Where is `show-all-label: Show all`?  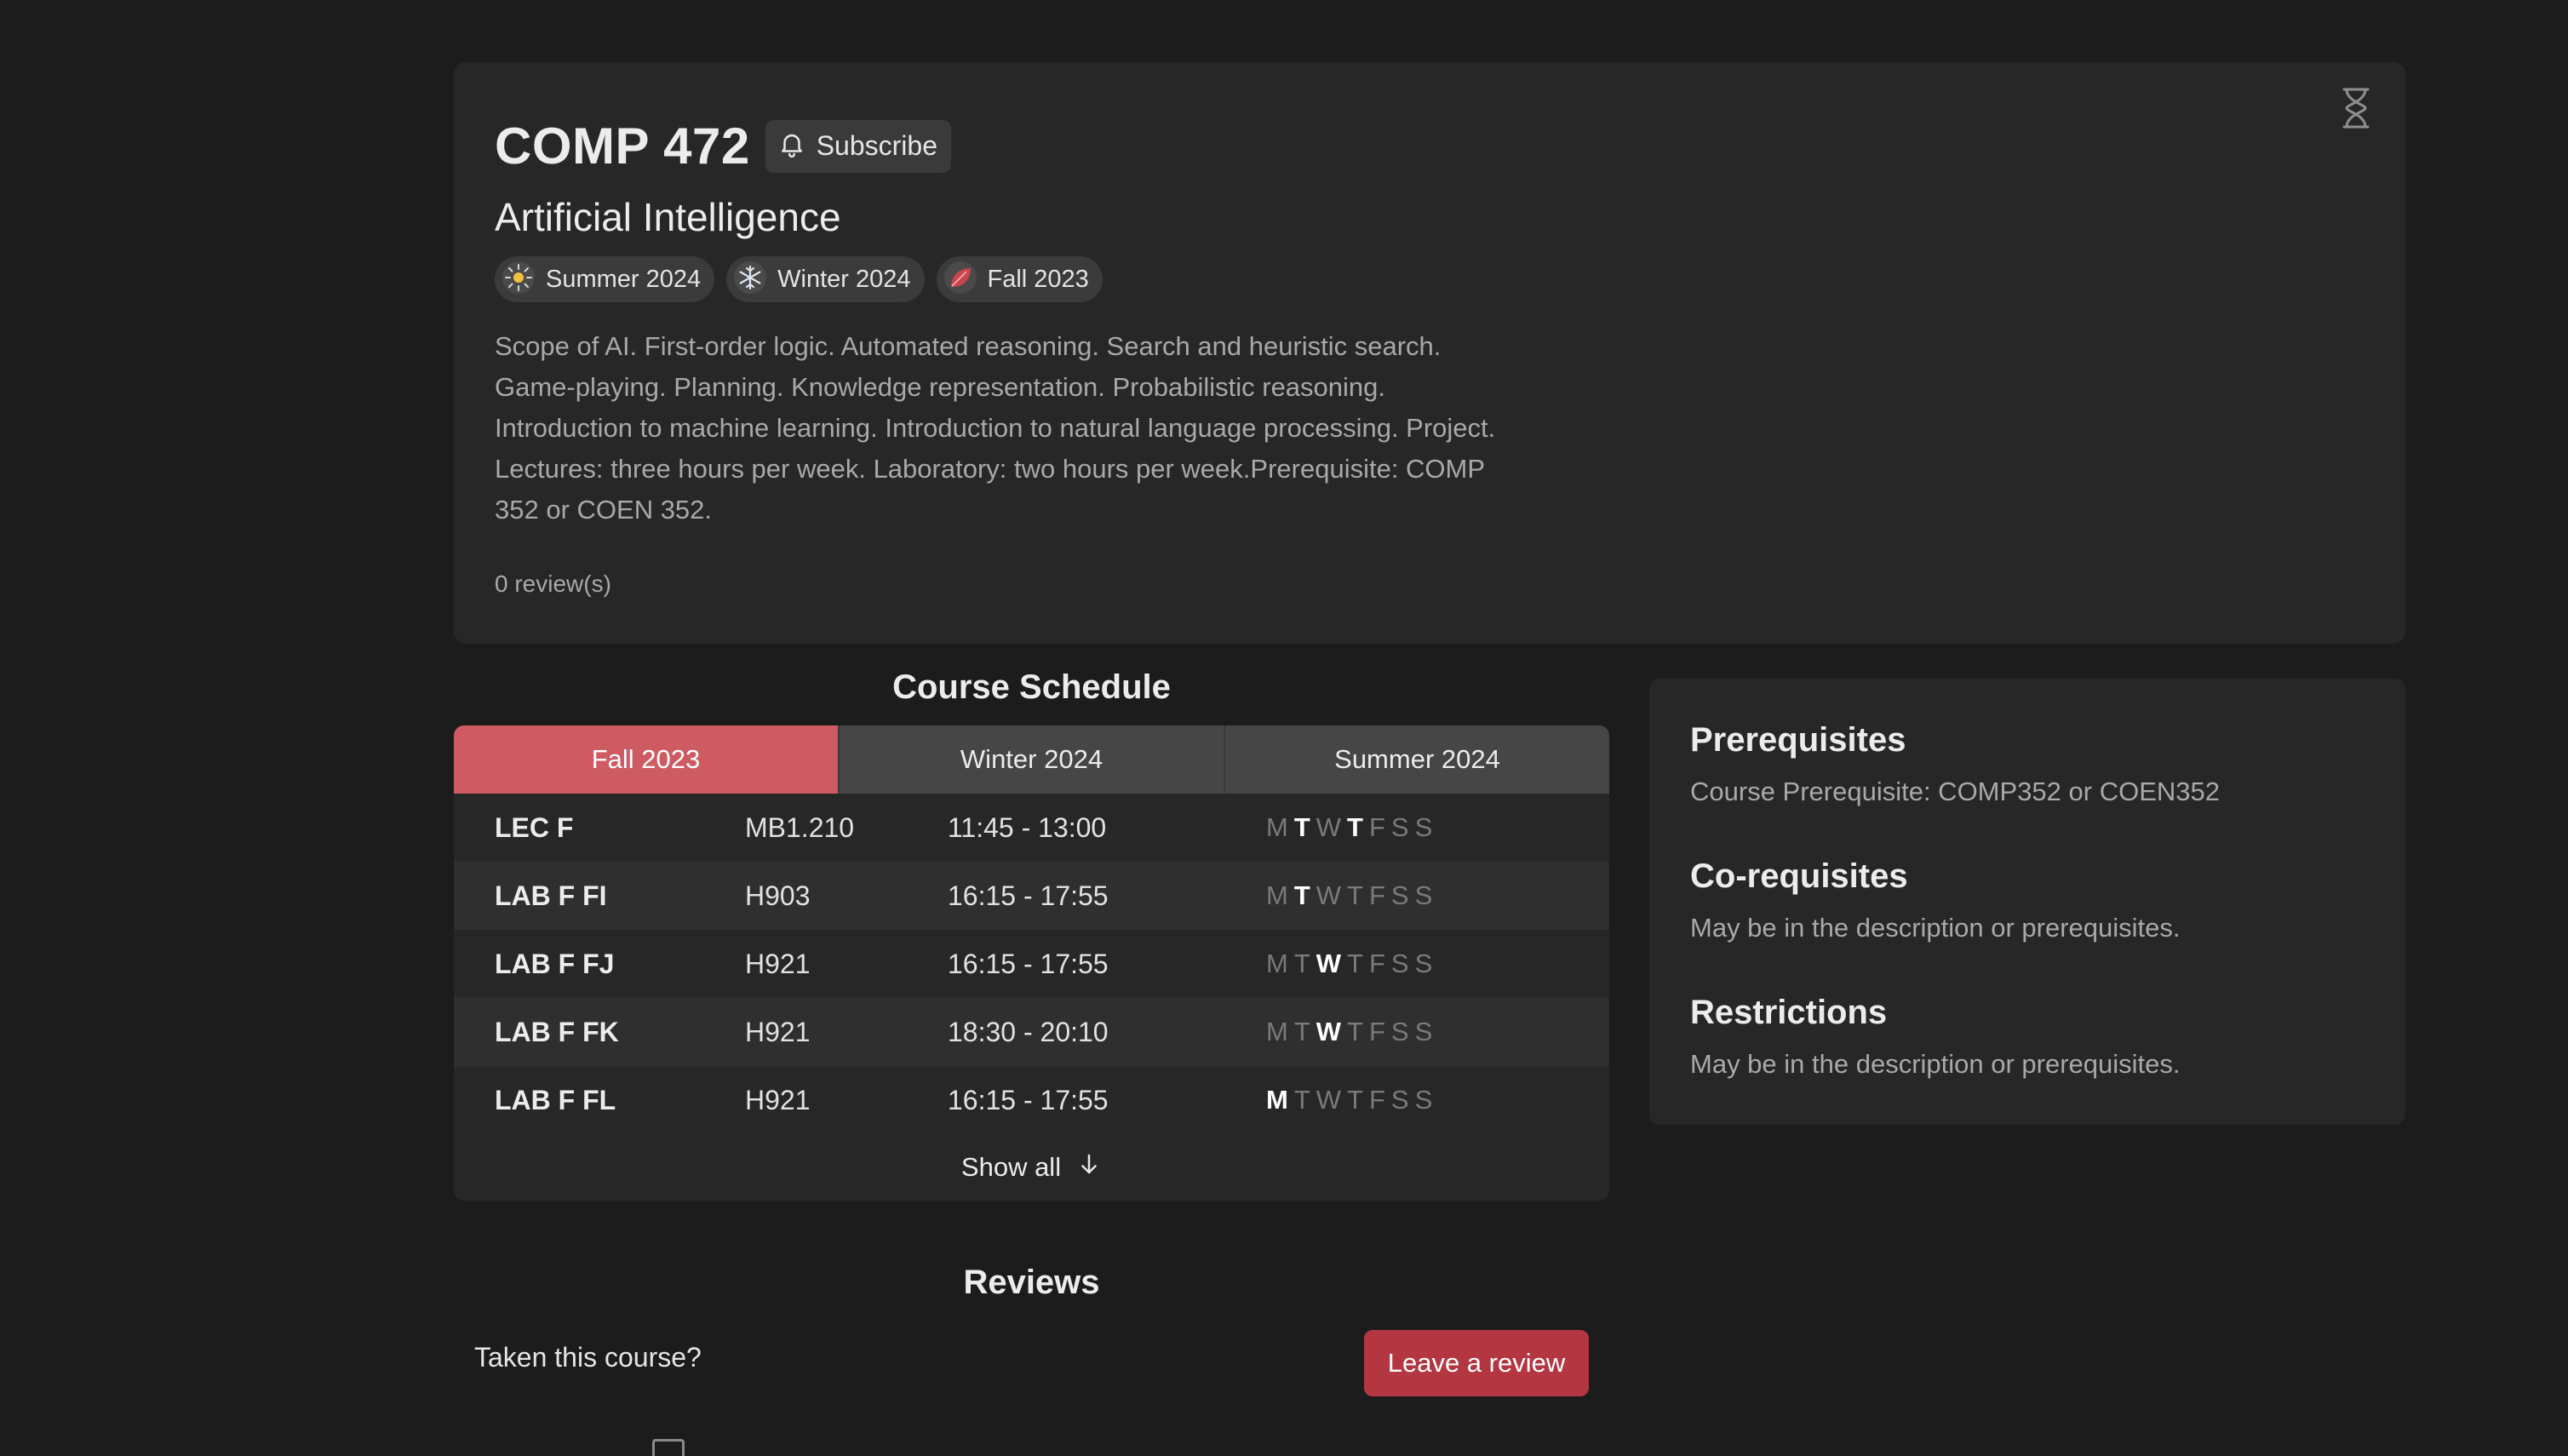
show-all-label: Show all is located at coordinates (1011, 1167).